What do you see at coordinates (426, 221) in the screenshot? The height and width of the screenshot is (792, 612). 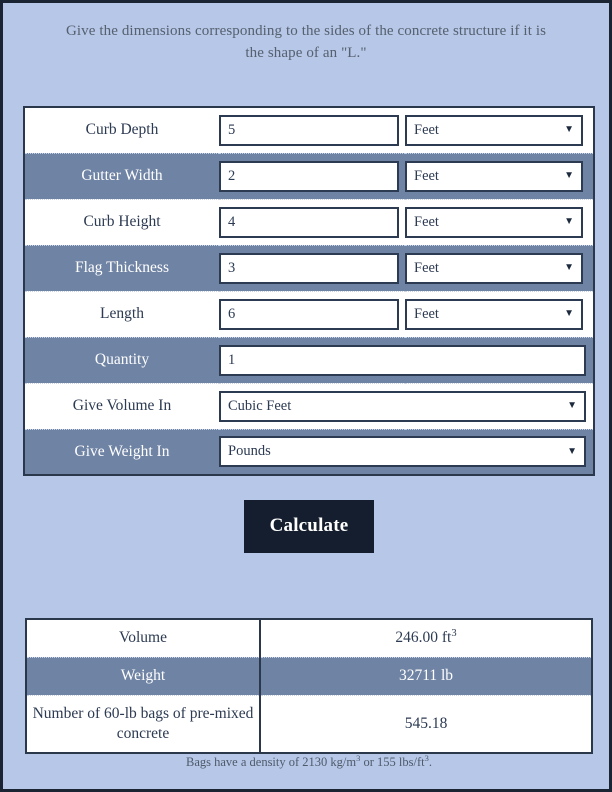 I see `select-curb-height-unit-value: Feet` at bounding box center [426, 221].